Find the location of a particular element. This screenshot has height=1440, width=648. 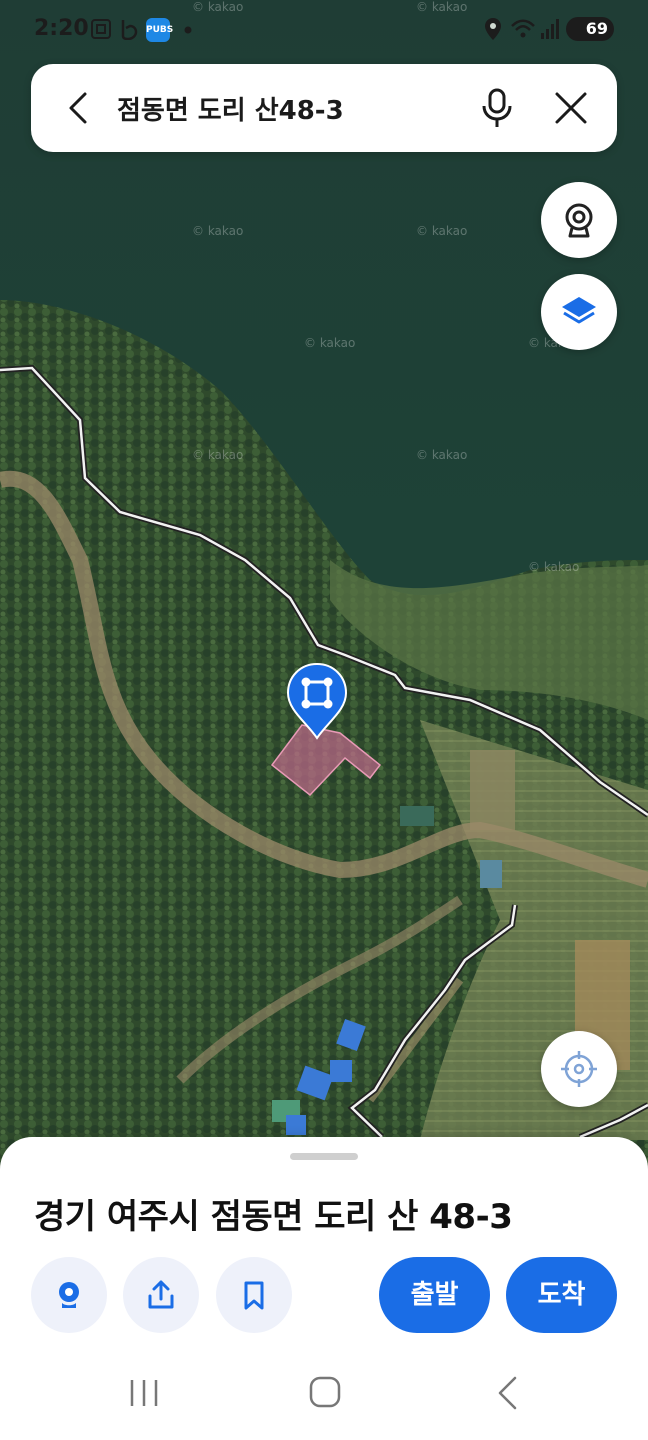

status-bar: 2:20 PUBS 69 is located at coordinates (324, 29).